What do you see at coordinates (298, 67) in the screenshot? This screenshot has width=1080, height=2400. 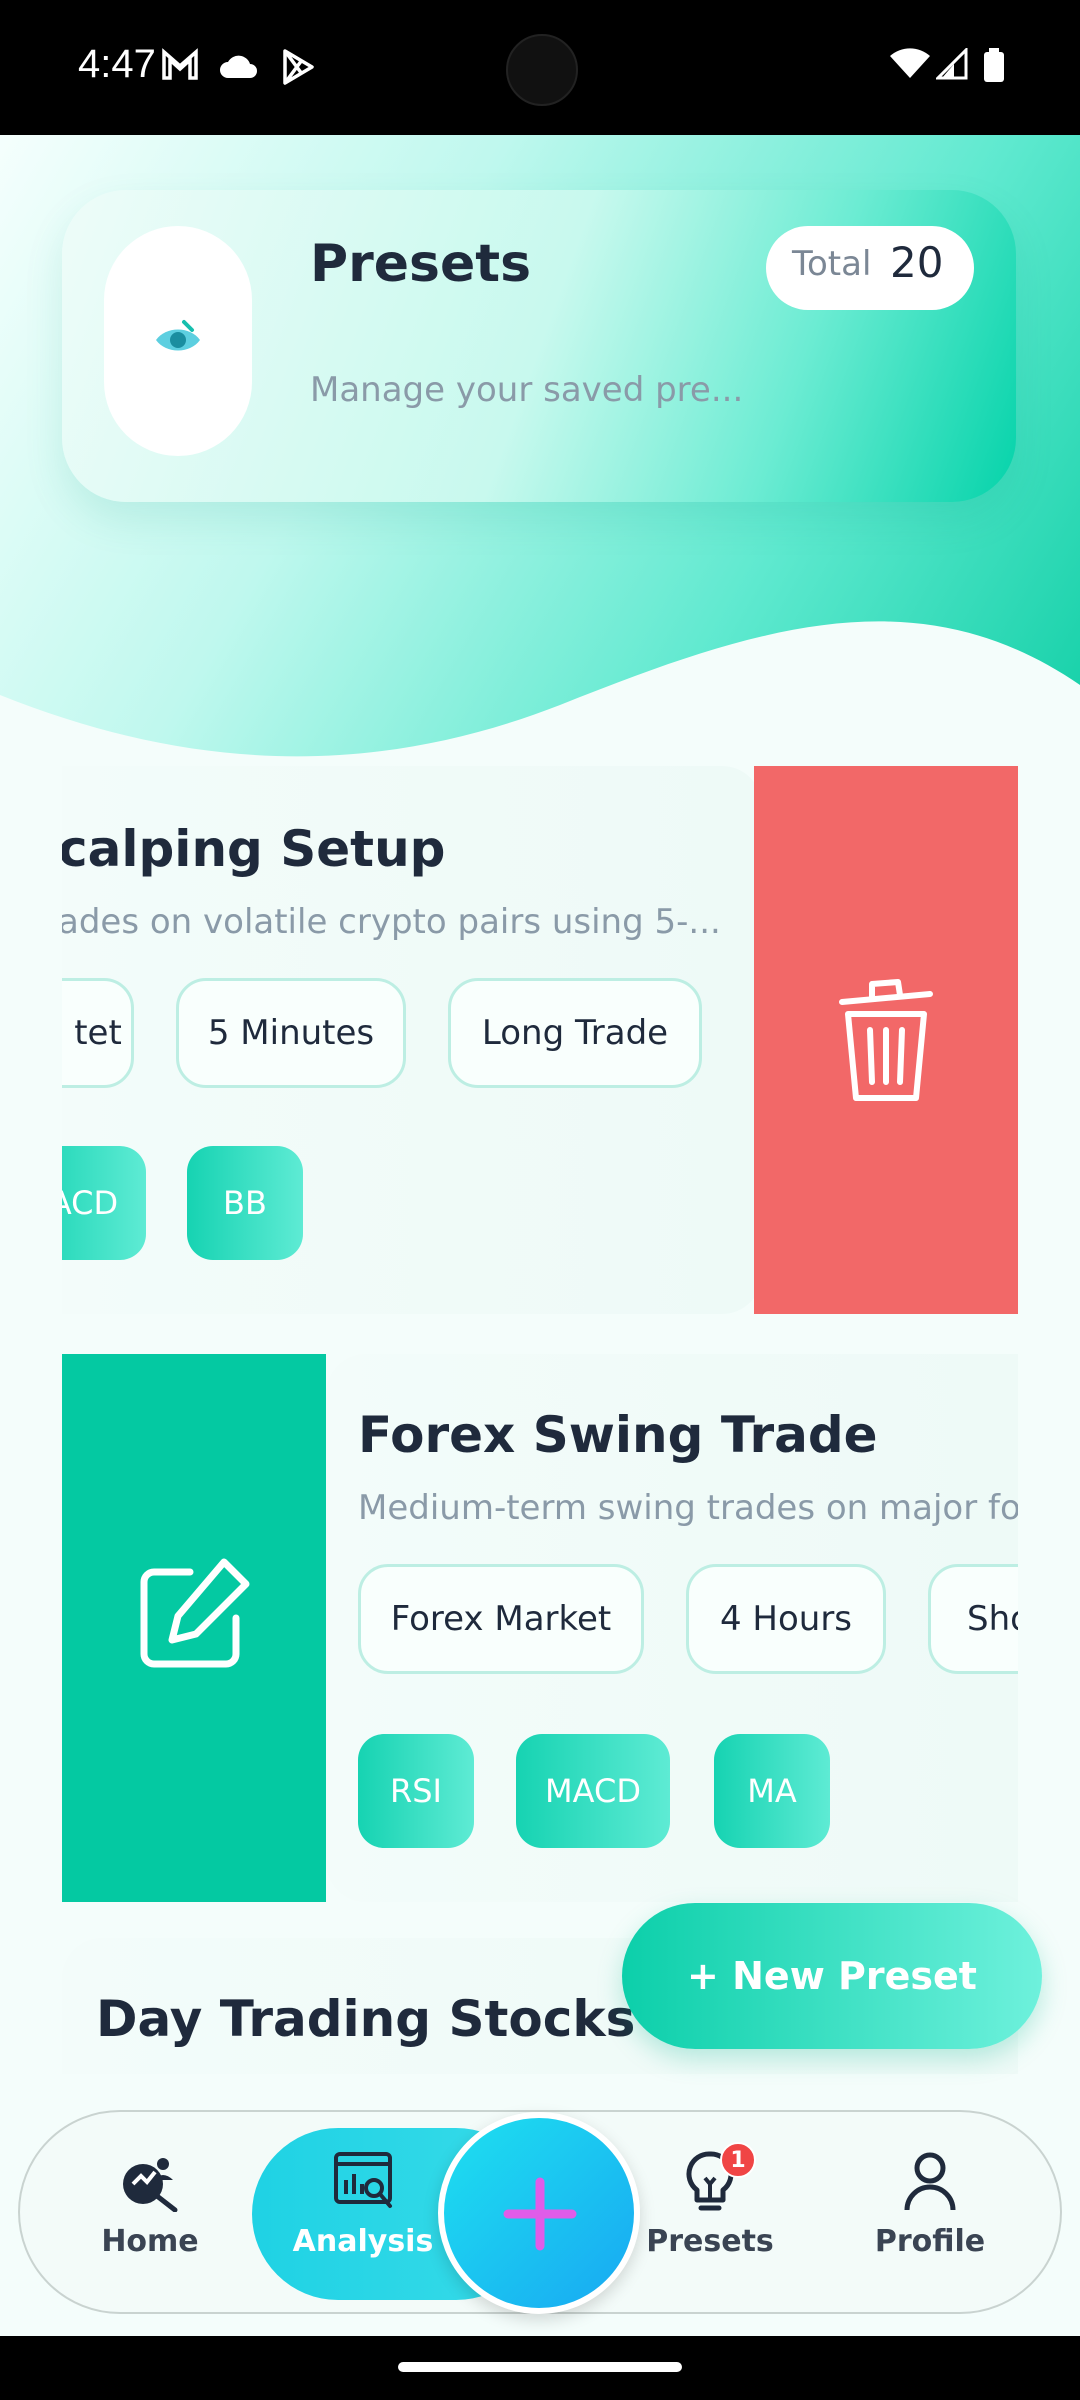 I see `play-store-icon` at bounding box center [298, 67].